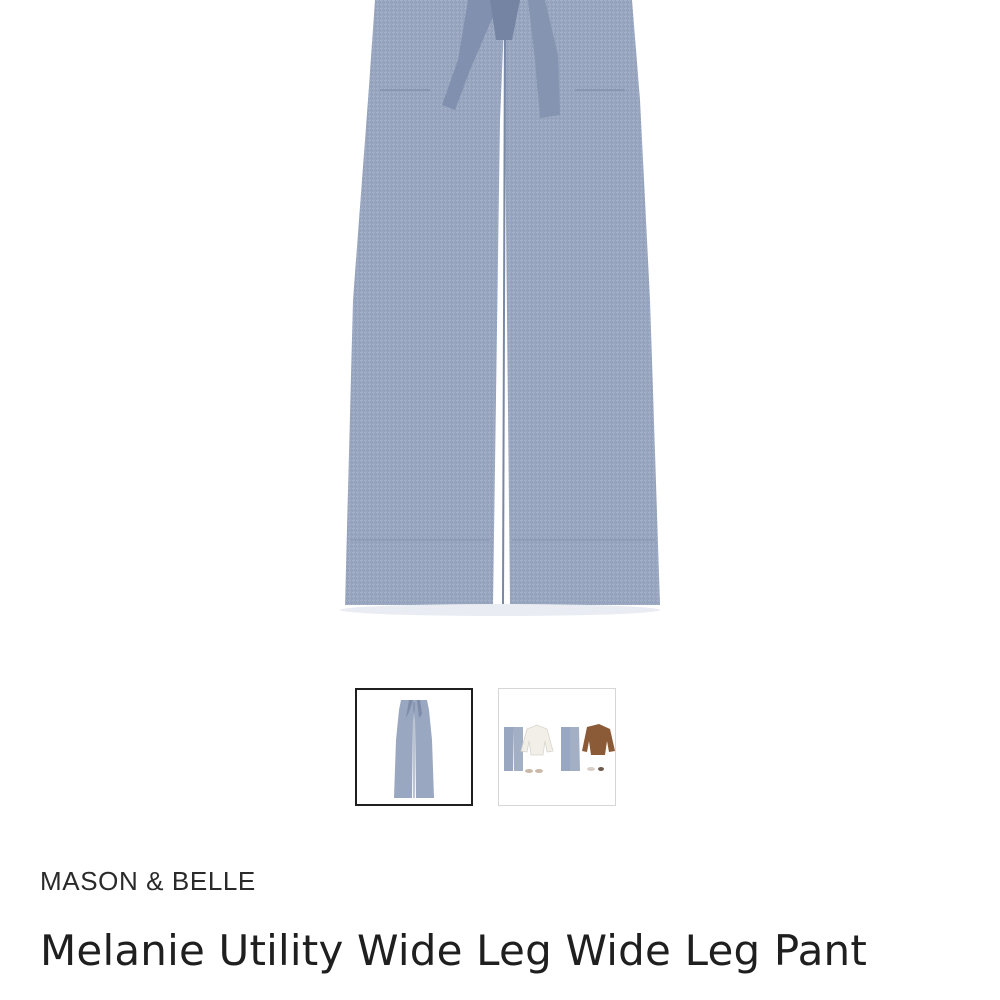 This screenshot has width=1000, height=1000. I want to click on brand-name: MASON & BELLE, so click(148, 881).